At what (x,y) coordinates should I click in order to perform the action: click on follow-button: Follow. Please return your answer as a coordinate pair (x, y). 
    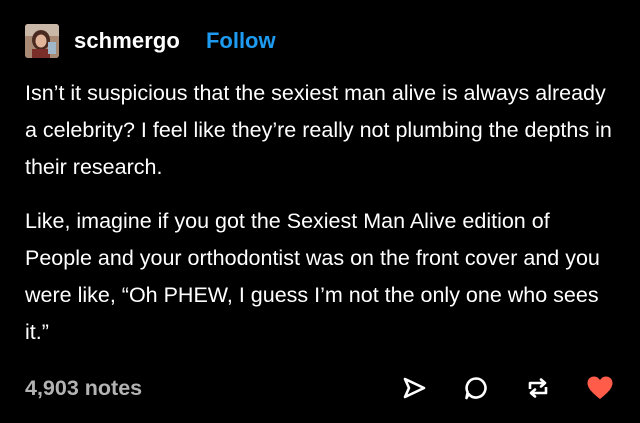
    Looking at the image, I should click on (241, 41).